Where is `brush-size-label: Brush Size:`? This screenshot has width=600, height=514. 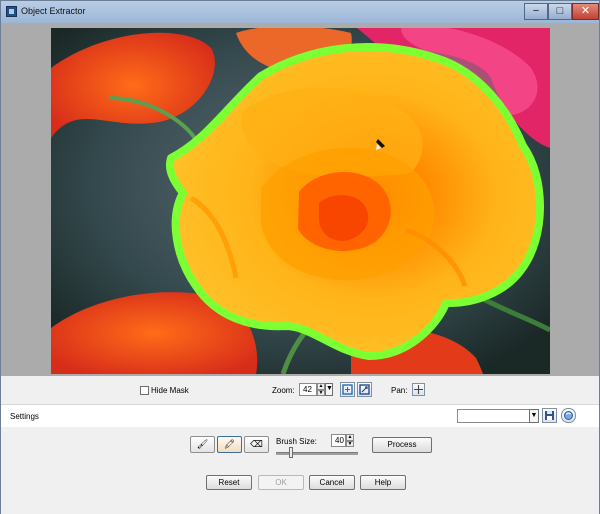
brush-size-label: Brush Size: is located at coordinates (296, 441).